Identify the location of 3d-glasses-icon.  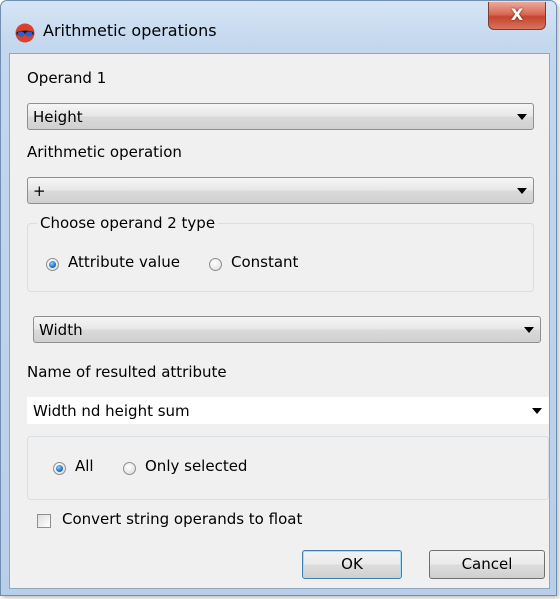
(25, 33).